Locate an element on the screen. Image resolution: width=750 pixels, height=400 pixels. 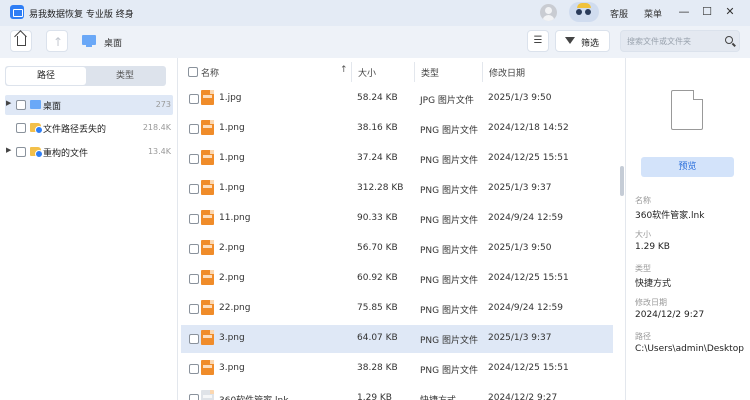
desktop-icon is located at coordinates (35, 104).